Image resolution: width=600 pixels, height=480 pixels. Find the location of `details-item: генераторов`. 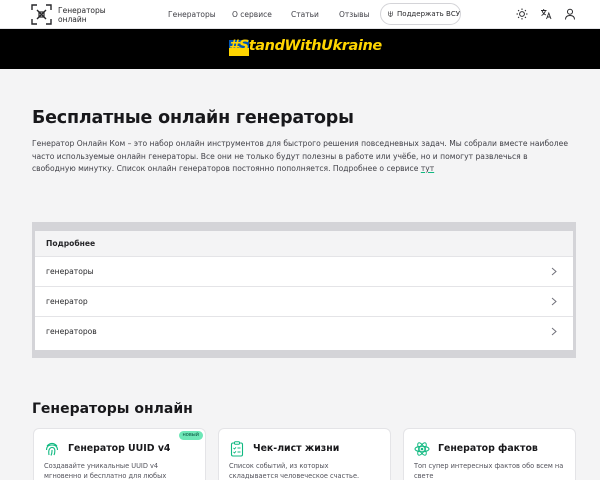

details-item: генераторов is located at coordinates (304, 332).